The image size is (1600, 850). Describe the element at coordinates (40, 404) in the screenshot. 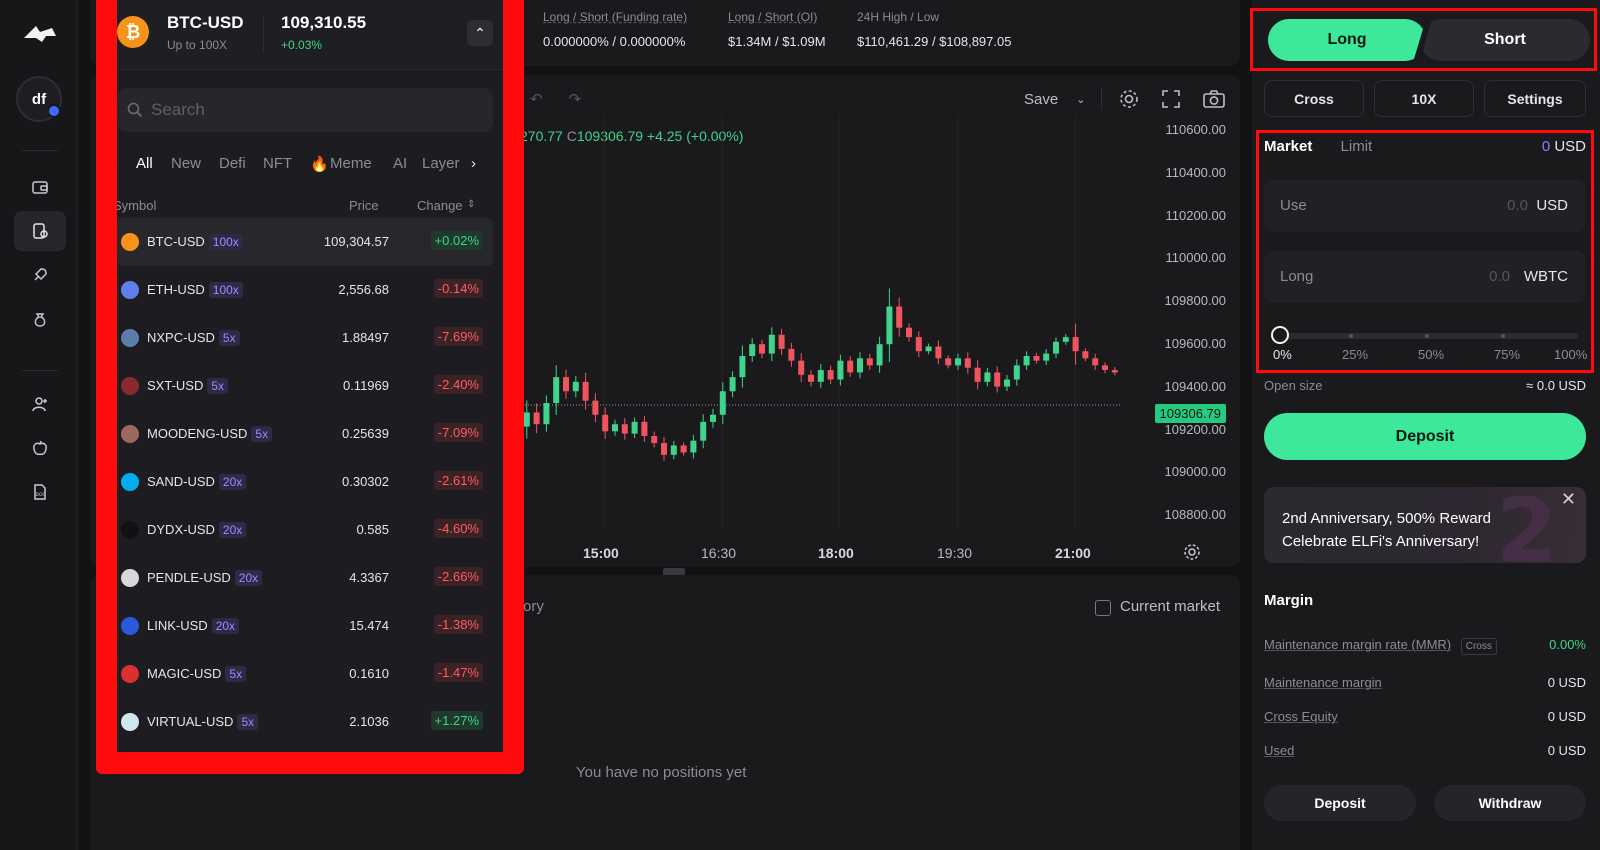

I see `add-user-icon` at that location.